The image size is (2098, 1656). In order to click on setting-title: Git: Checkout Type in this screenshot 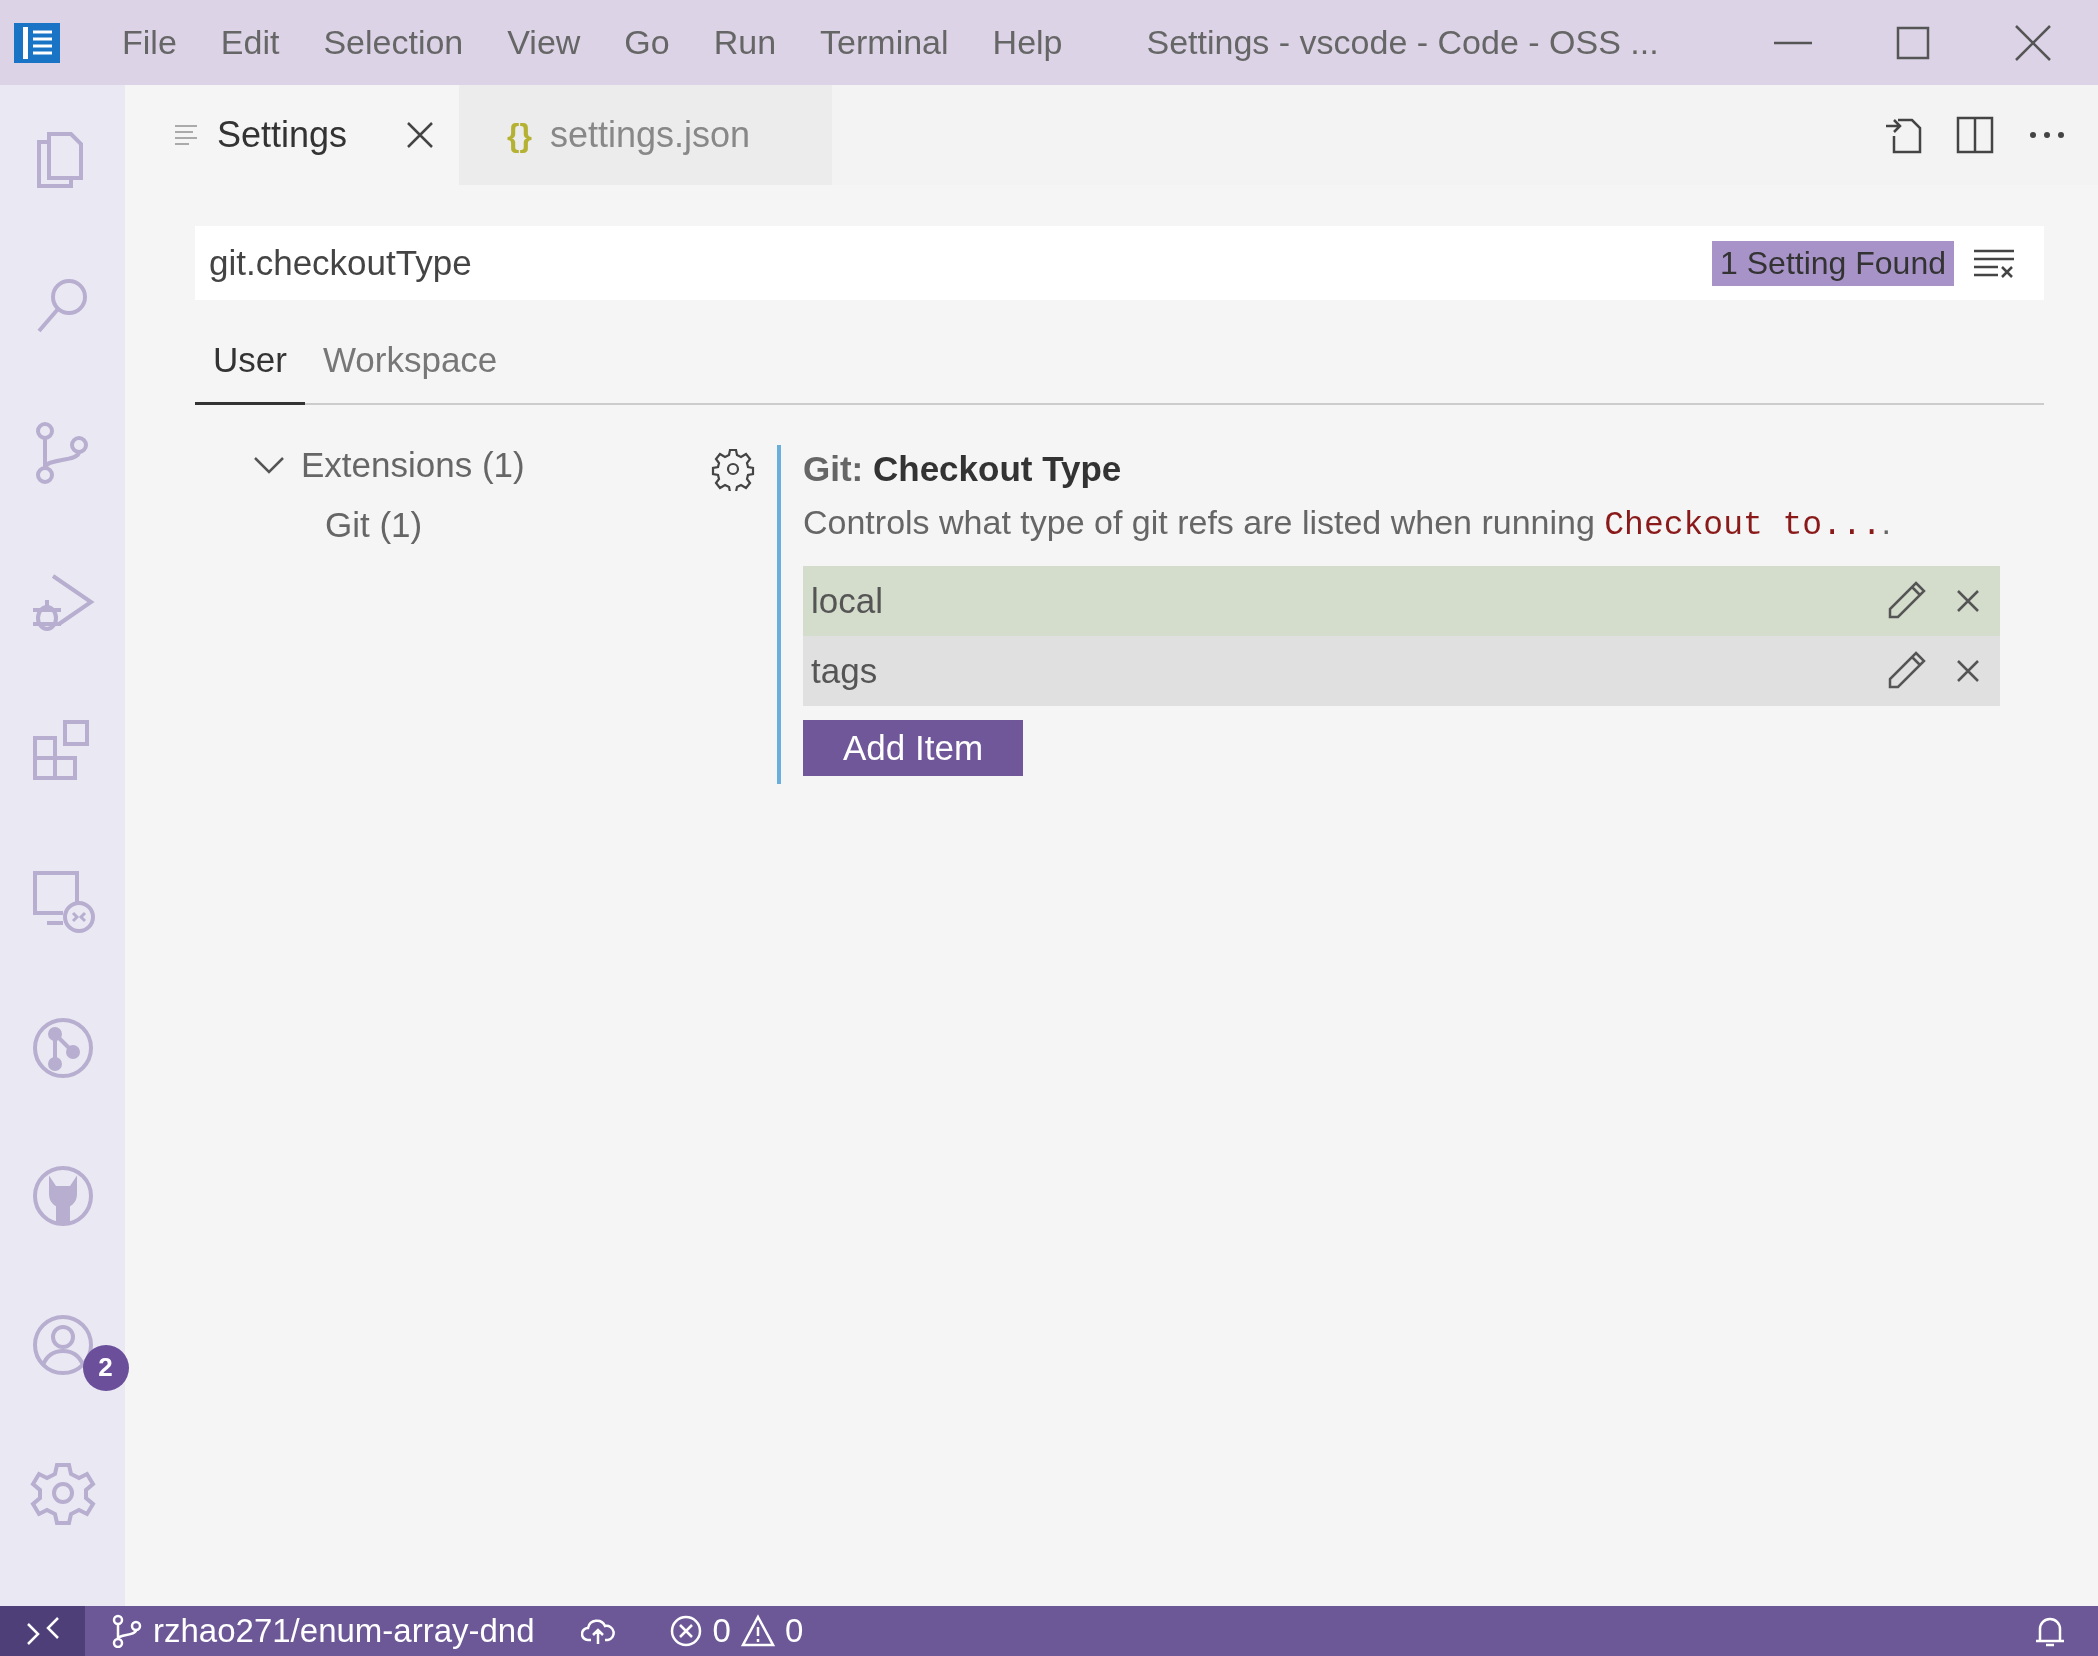, I will do `click(963, 469)`.